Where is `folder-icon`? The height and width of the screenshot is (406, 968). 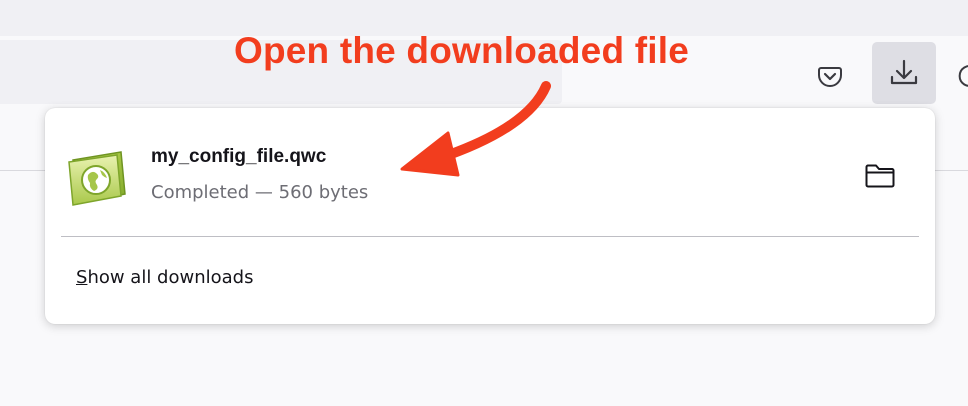
folder-icon is located at coordinates (880, 176).